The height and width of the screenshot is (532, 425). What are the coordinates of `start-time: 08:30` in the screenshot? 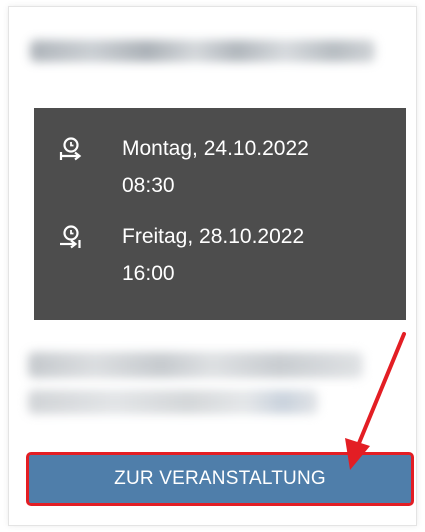 It's located at (148, 185).